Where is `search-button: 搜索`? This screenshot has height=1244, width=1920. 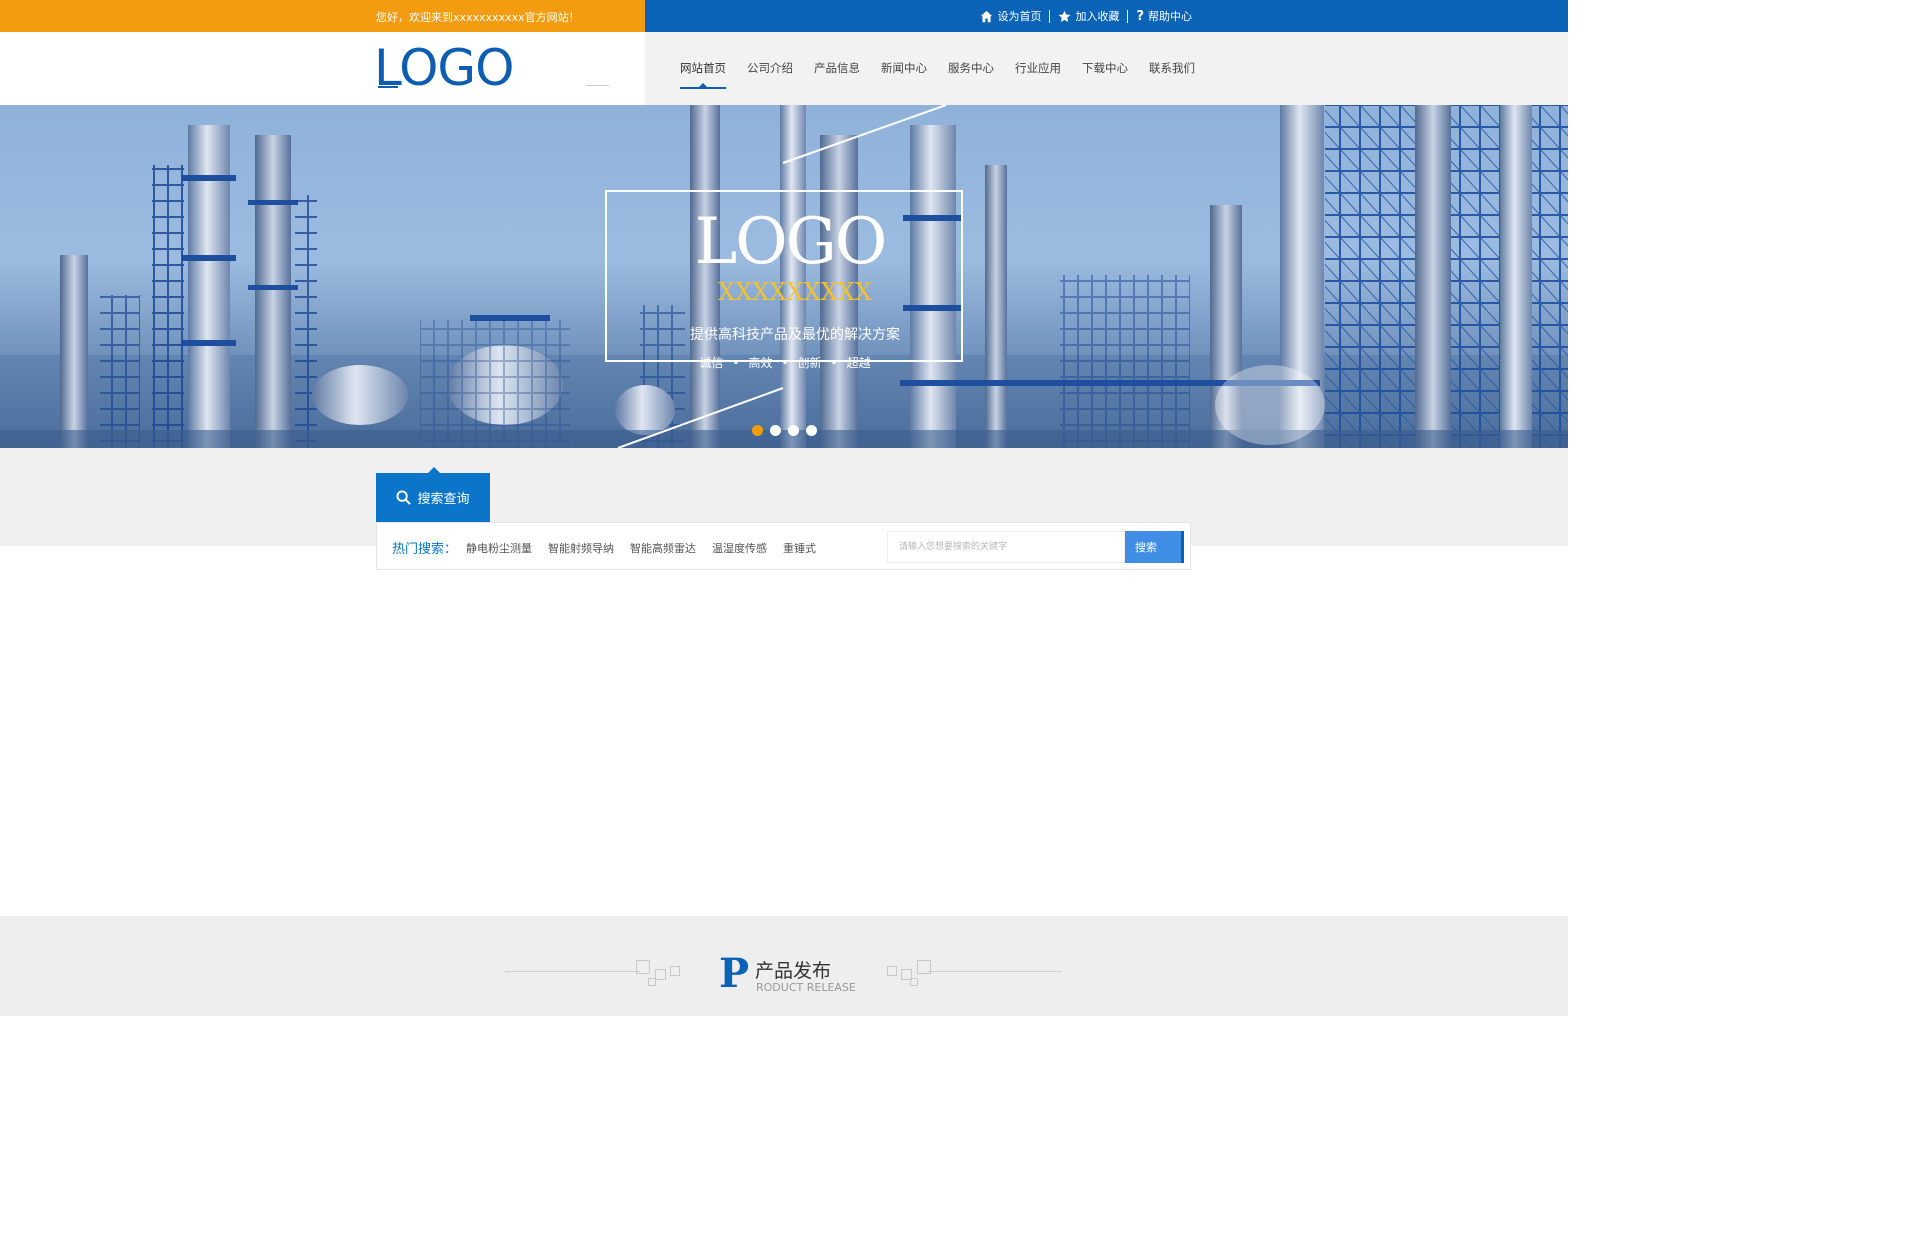
search-button: 搜索 is located at coordinates (1154, 547).